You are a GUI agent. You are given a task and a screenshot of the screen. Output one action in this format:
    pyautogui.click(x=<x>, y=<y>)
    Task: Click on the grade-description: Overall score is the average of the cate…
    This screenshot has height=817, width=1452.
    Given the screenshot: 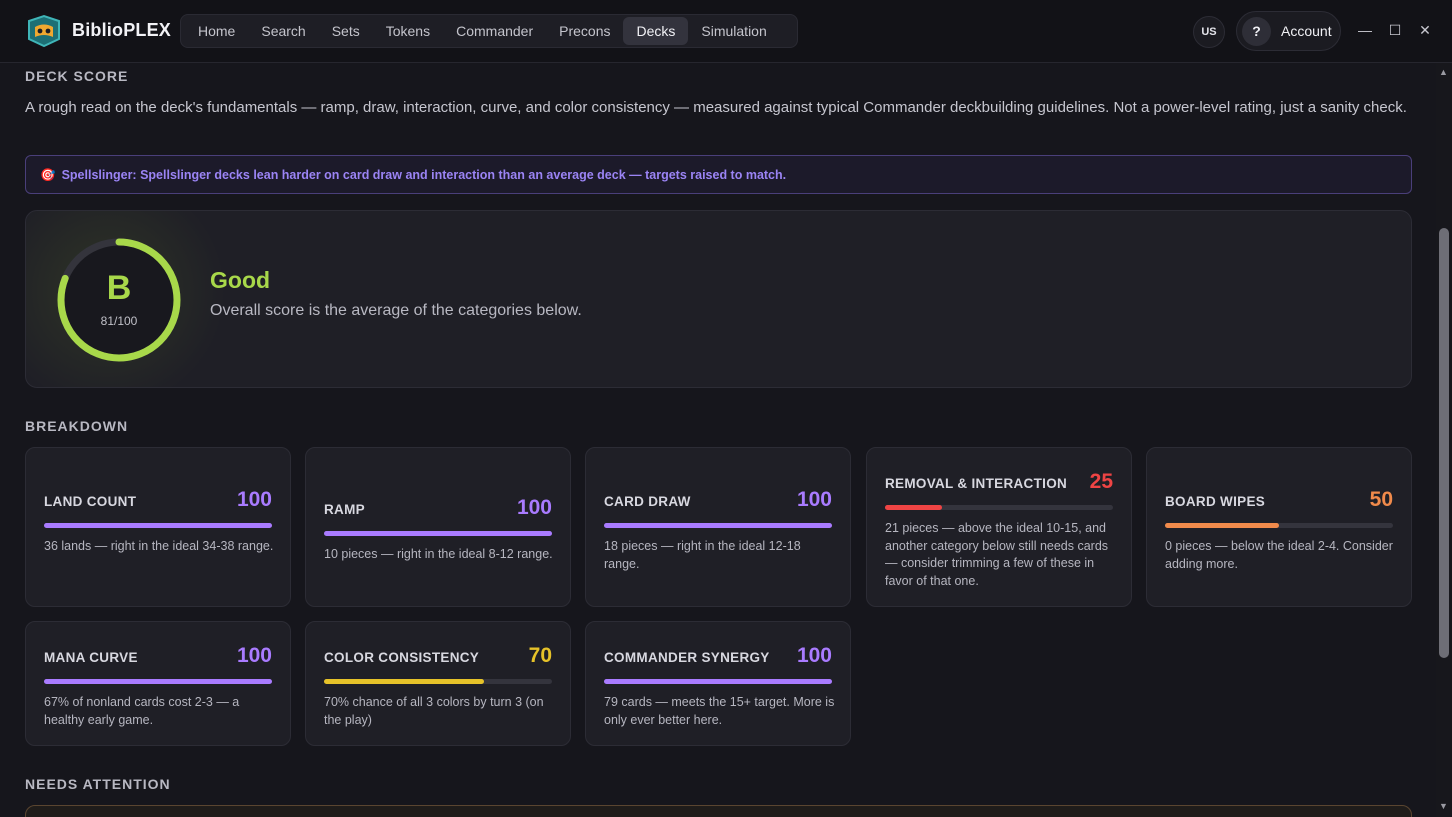 What is the action you would take?
    pyautogui.click(x=396, y=310)
    